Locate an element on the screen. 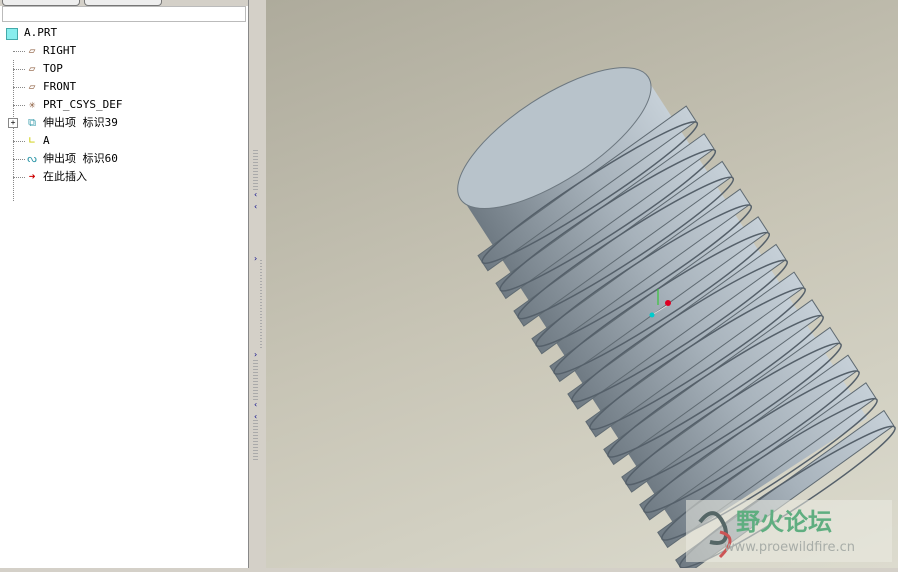  tree-item-label: A is located at coordinates (46, 140).